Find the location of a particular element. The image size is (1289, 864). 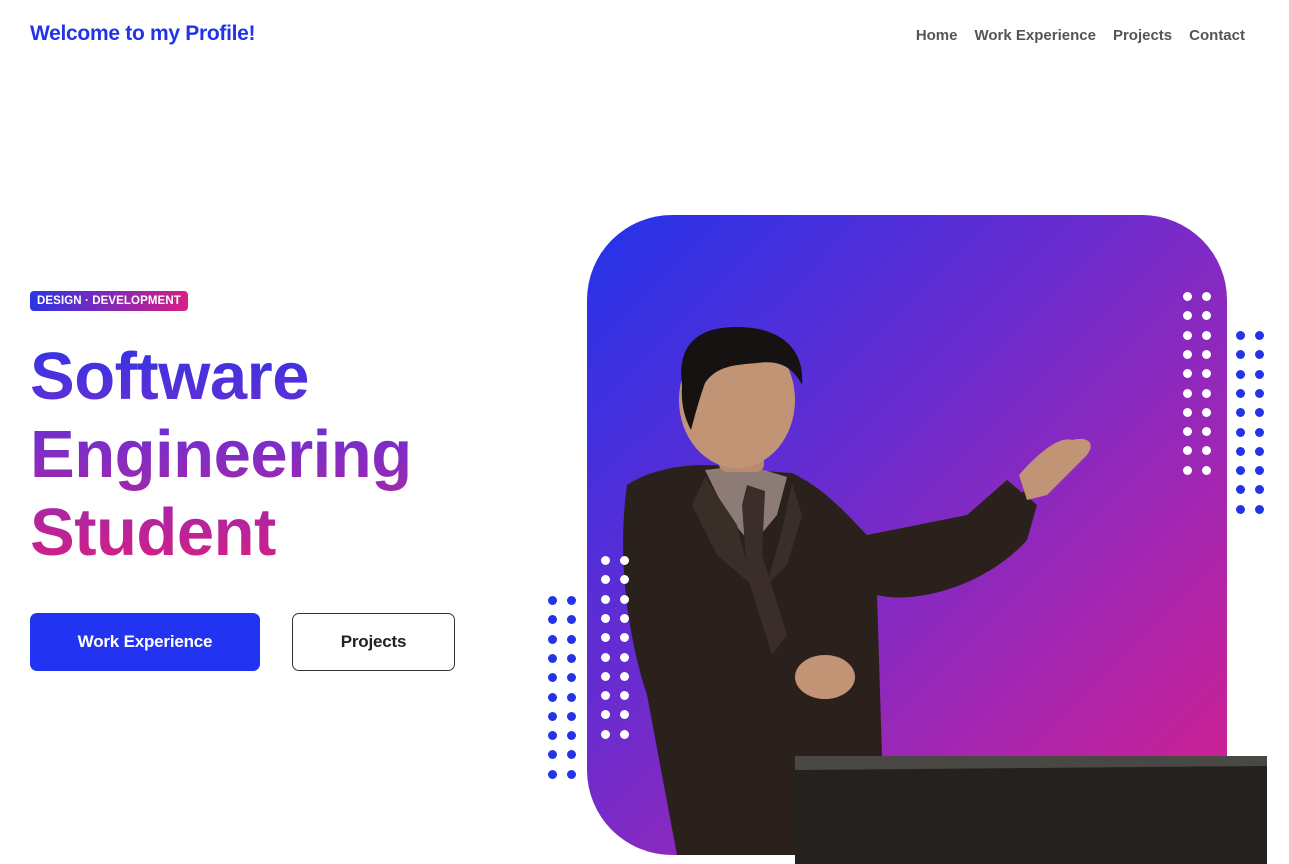

site-brand: Welcome to my Profile! is located at coordinates (143, 34).